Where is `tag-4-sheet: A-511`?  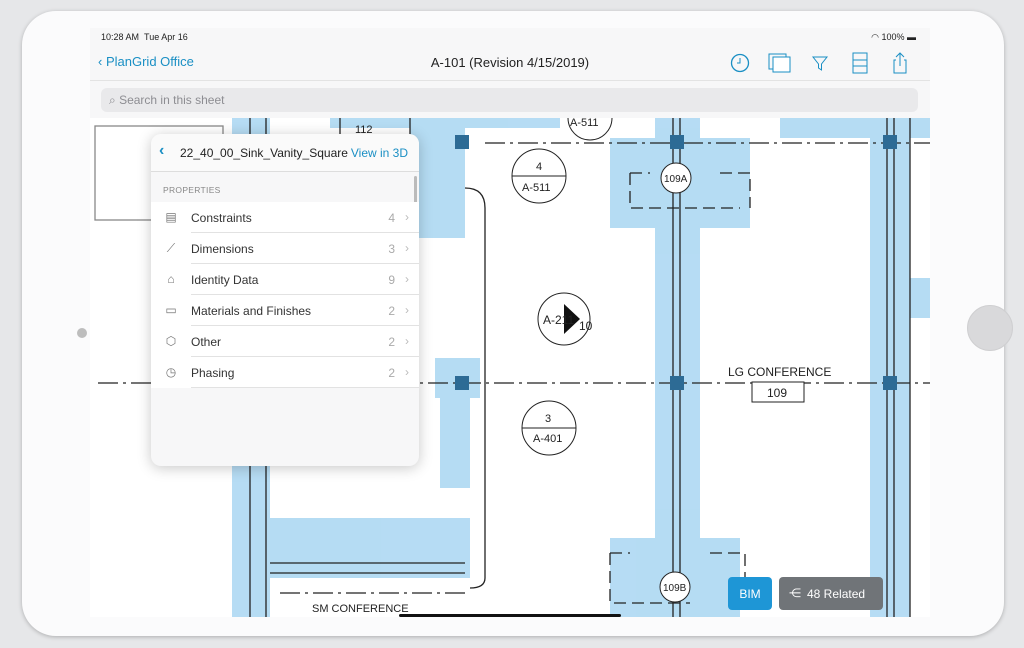
tag-4-sheet: A-511 is located at coordinates (536, 188).